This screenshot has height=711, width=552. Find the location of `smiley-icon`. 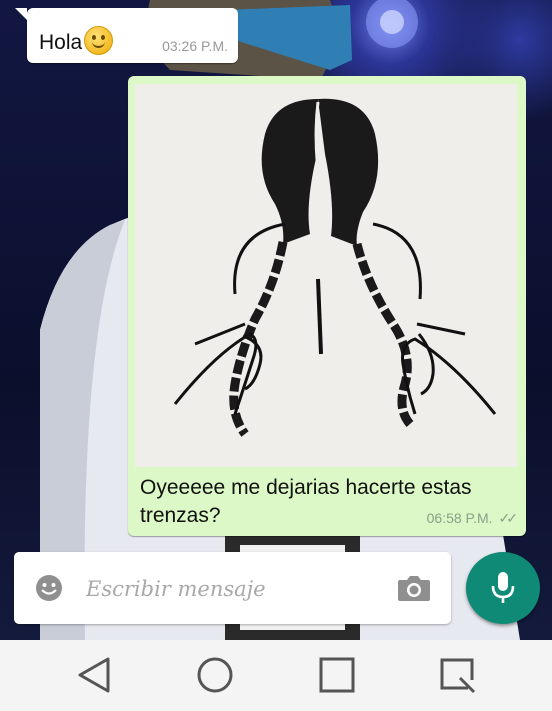

smiley-icon is located at coordinates (49, 590).